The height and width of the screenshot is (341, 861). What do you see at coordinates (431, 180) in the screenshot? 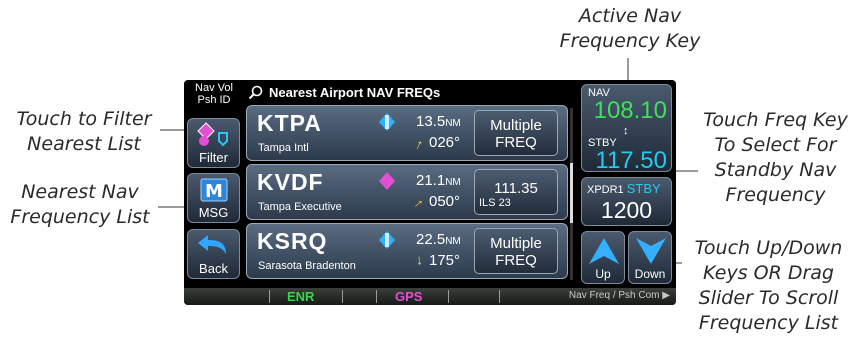
I see `distance-value: 21.1` at bounding box center [431, 180].